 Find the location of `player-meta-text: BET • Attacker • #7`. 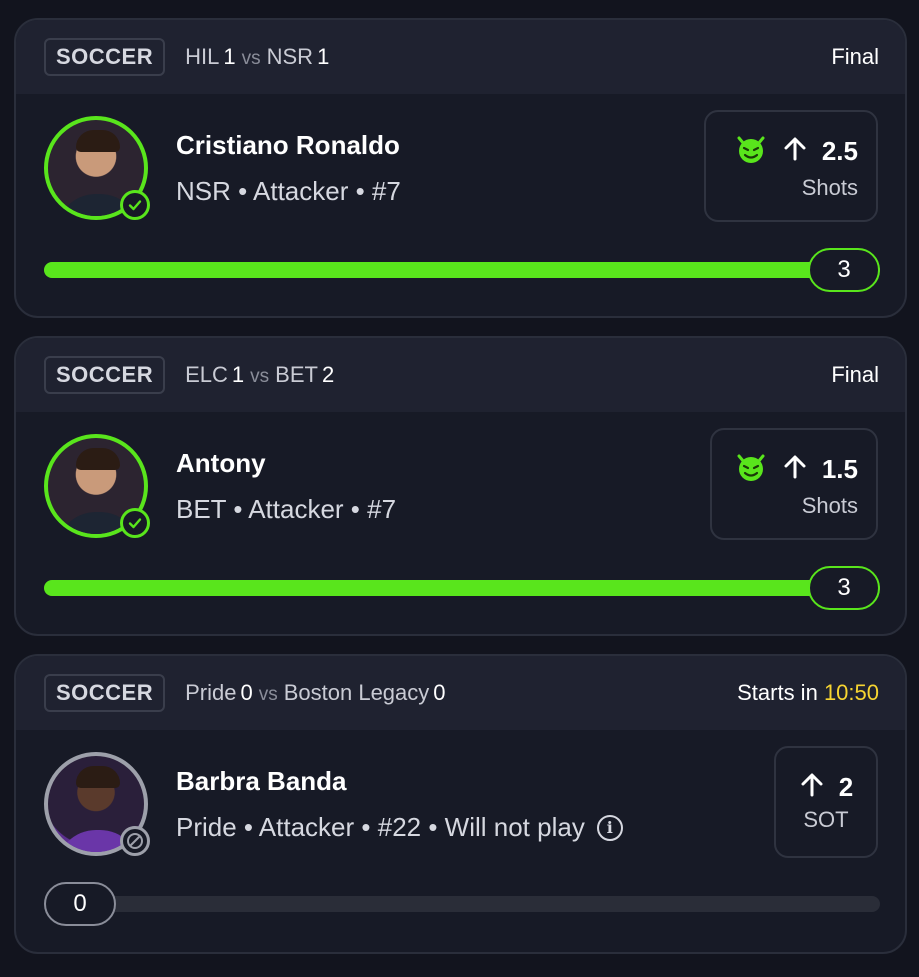

player-meta-text: BET • Attacker • #7 is located at coordinates (286, 509).